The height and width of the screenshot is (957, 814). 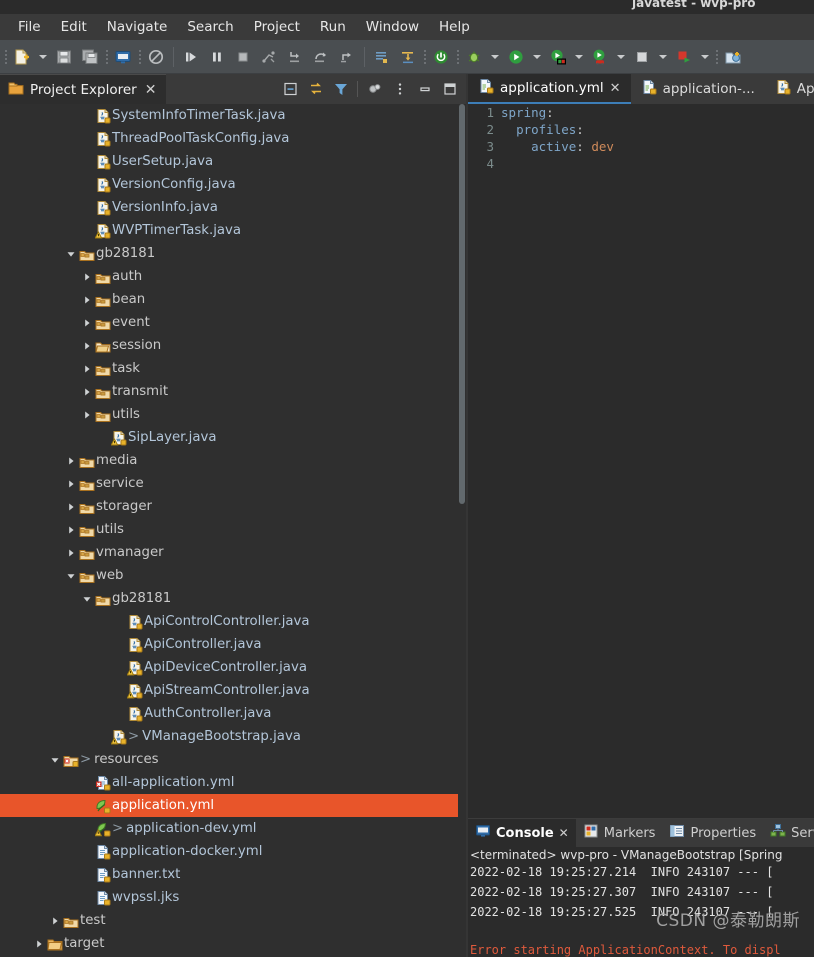 What do you see at coordinates (663, 57) in the screenshot?
I see `stop-dropdown-icon` at bounding box center [663, 57].